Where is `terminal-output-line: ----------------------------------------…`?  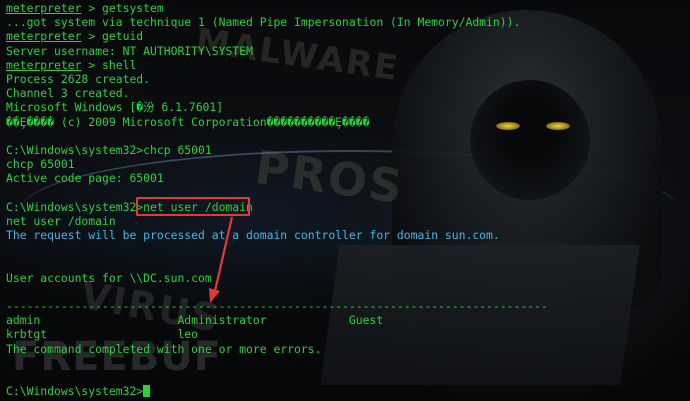 terminal-output-line: ----------------------------------------… is located at coordinates (277, 305).